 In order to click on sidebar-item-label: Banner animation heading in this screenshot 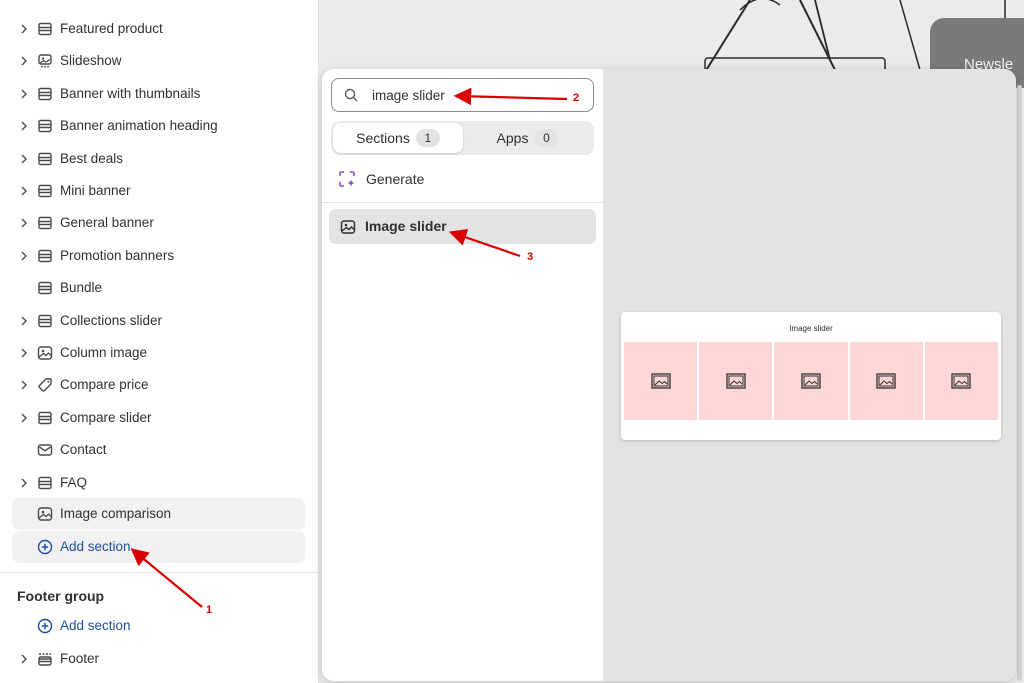, I will do `click(139, 126)`.